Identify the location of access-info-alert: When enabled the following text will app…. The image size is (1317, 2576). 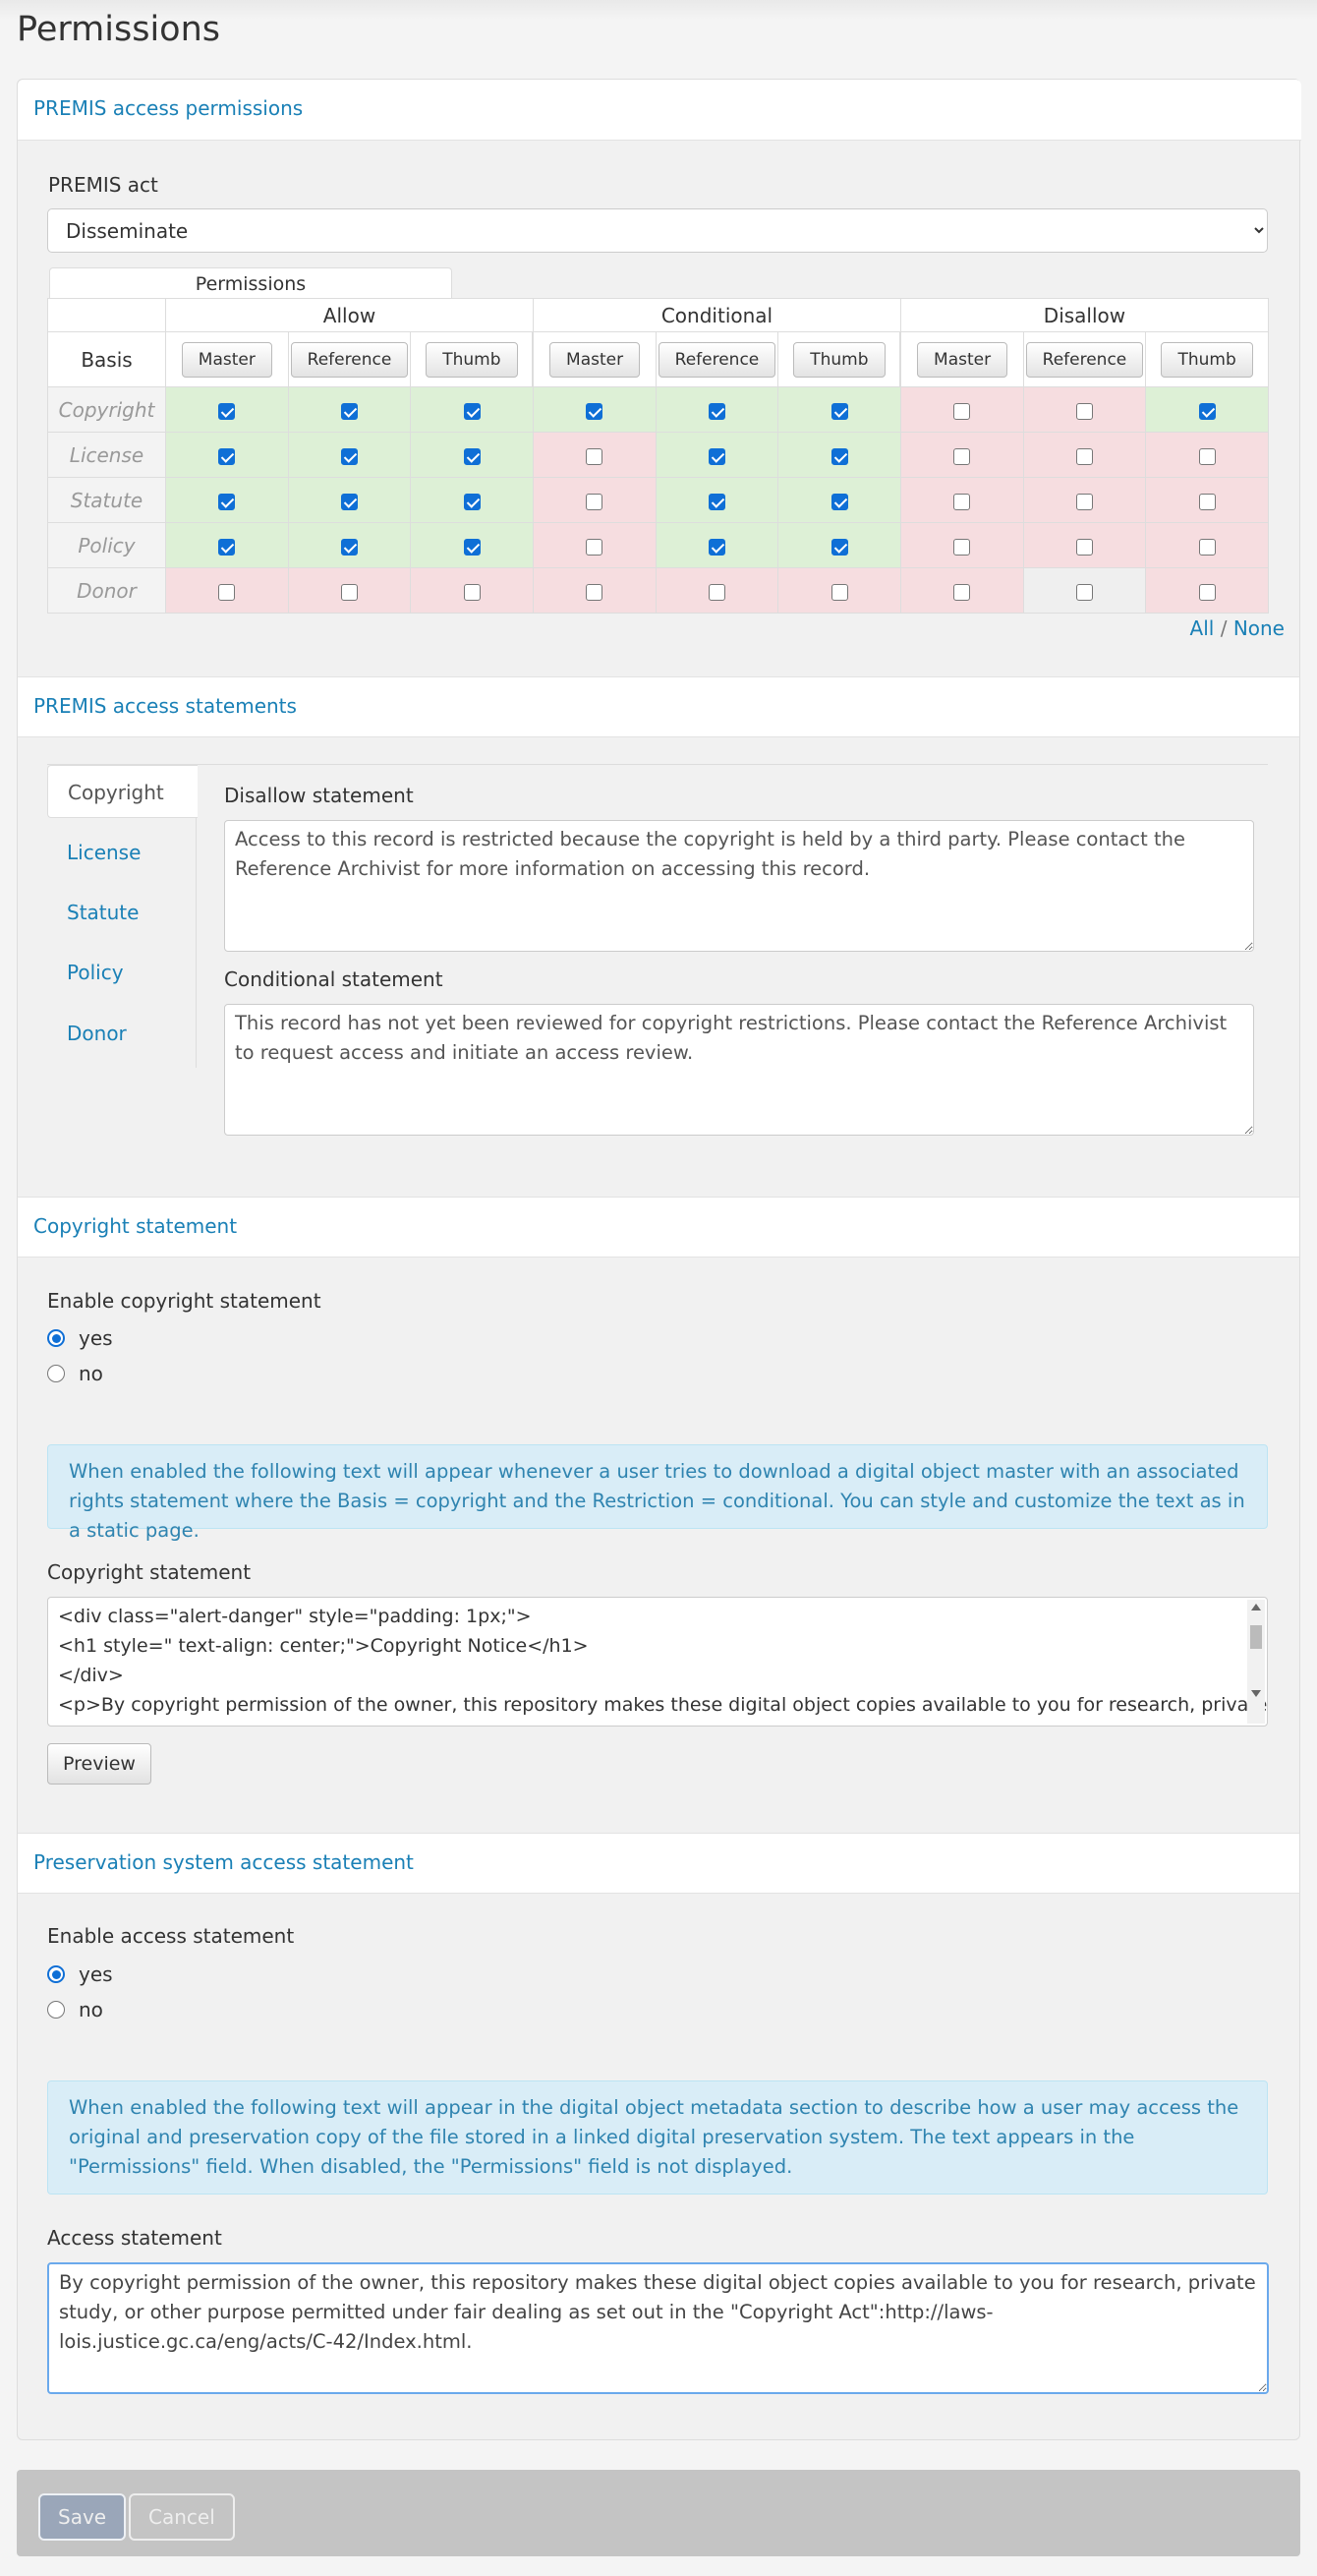
(657, 2137).